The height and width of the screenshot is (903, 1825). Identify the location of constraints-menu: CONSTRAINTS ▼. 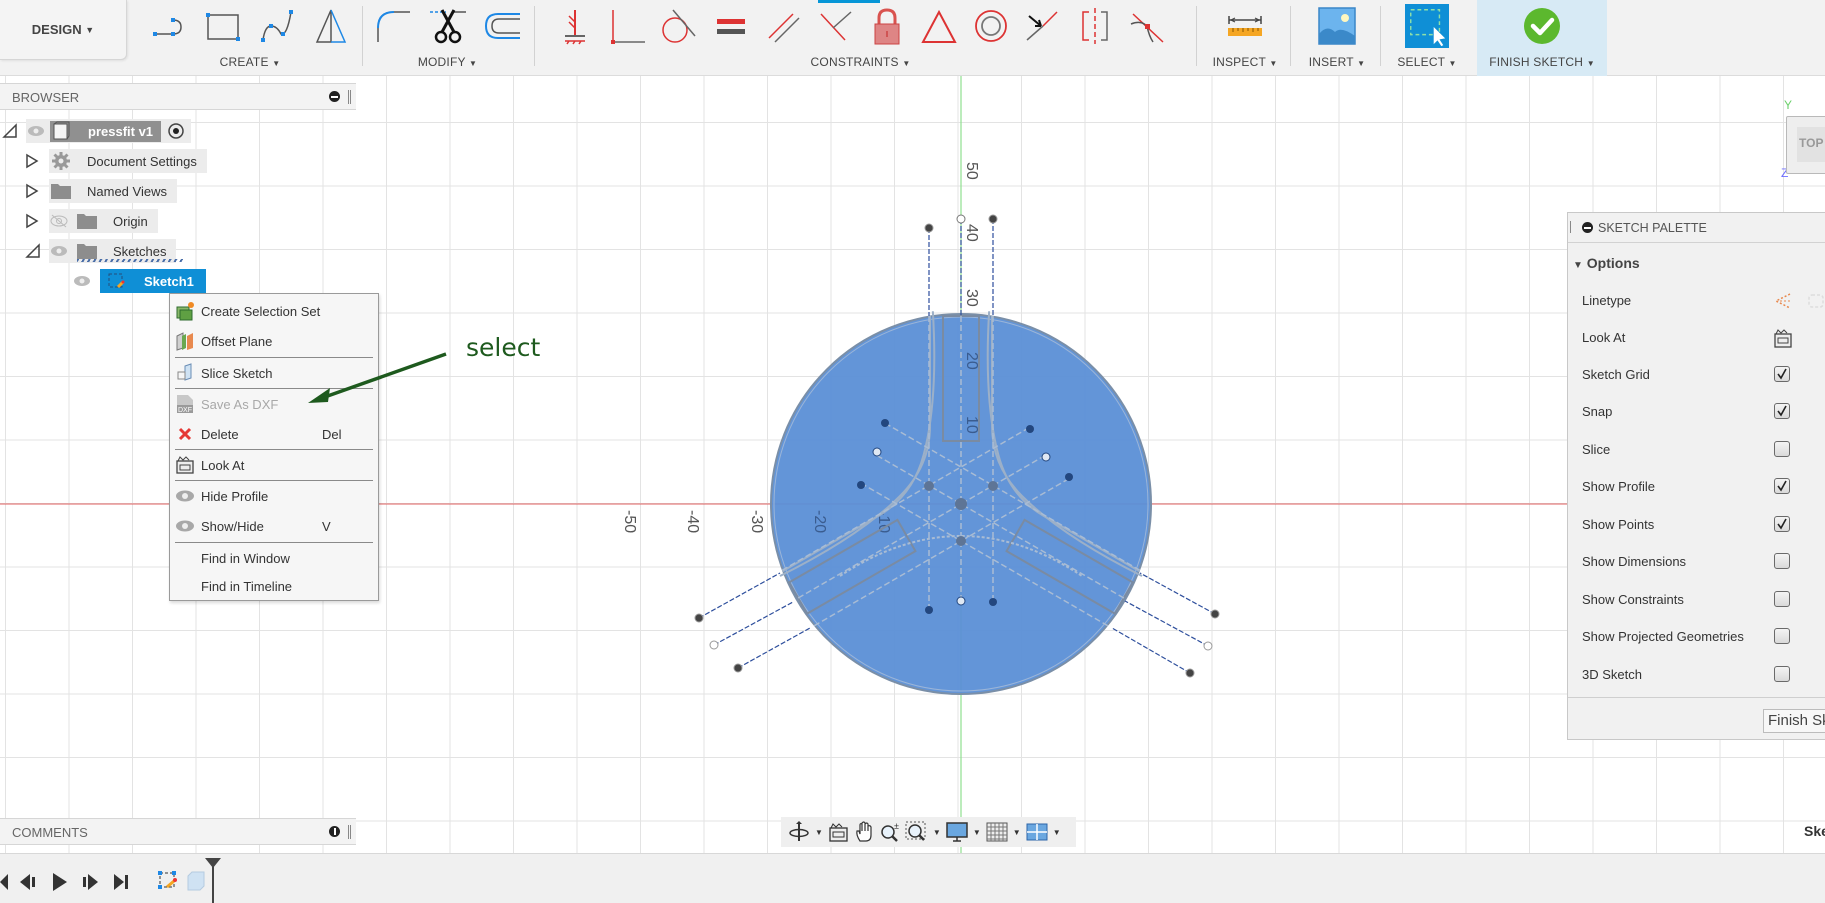
(860, 62).